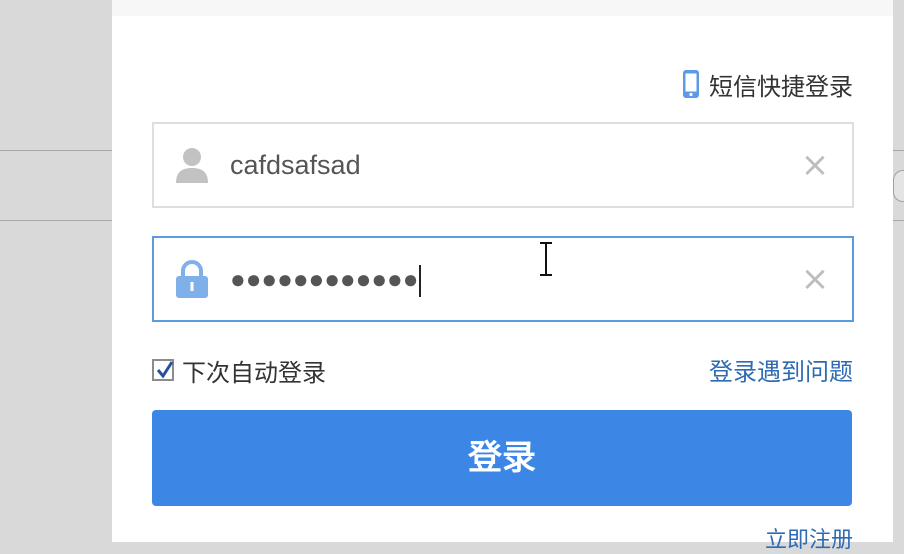 The height and width of the screenshot is (554, 904). Describe the element at coordinates (192, 165) in the screenshot. I see `user-icon` at that location.